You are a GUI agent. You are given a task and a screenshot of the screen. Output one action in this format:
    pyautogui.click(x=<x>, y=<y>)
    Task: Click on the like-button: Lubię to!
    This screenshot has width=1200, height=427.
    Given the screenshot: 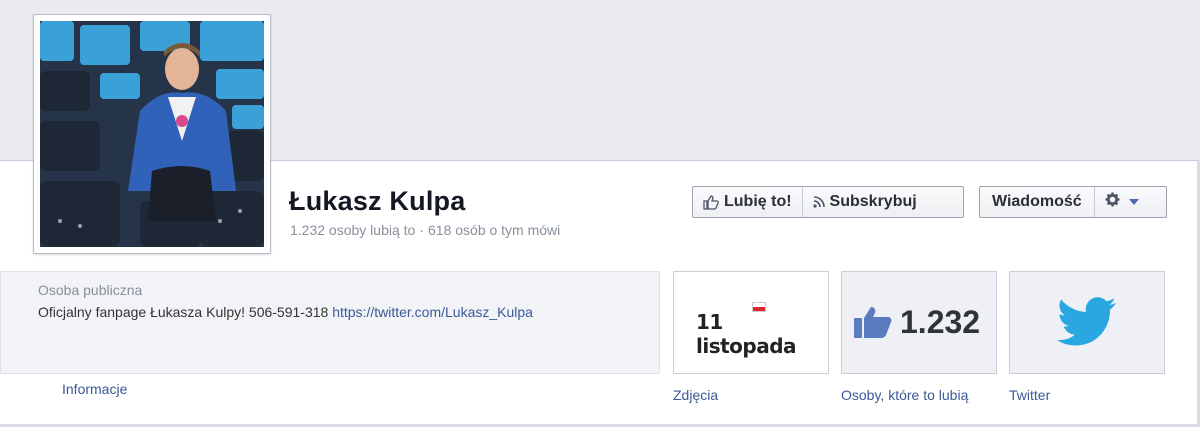 What is the action you would take?
    pyautogui.click(x=747, y=202)
    